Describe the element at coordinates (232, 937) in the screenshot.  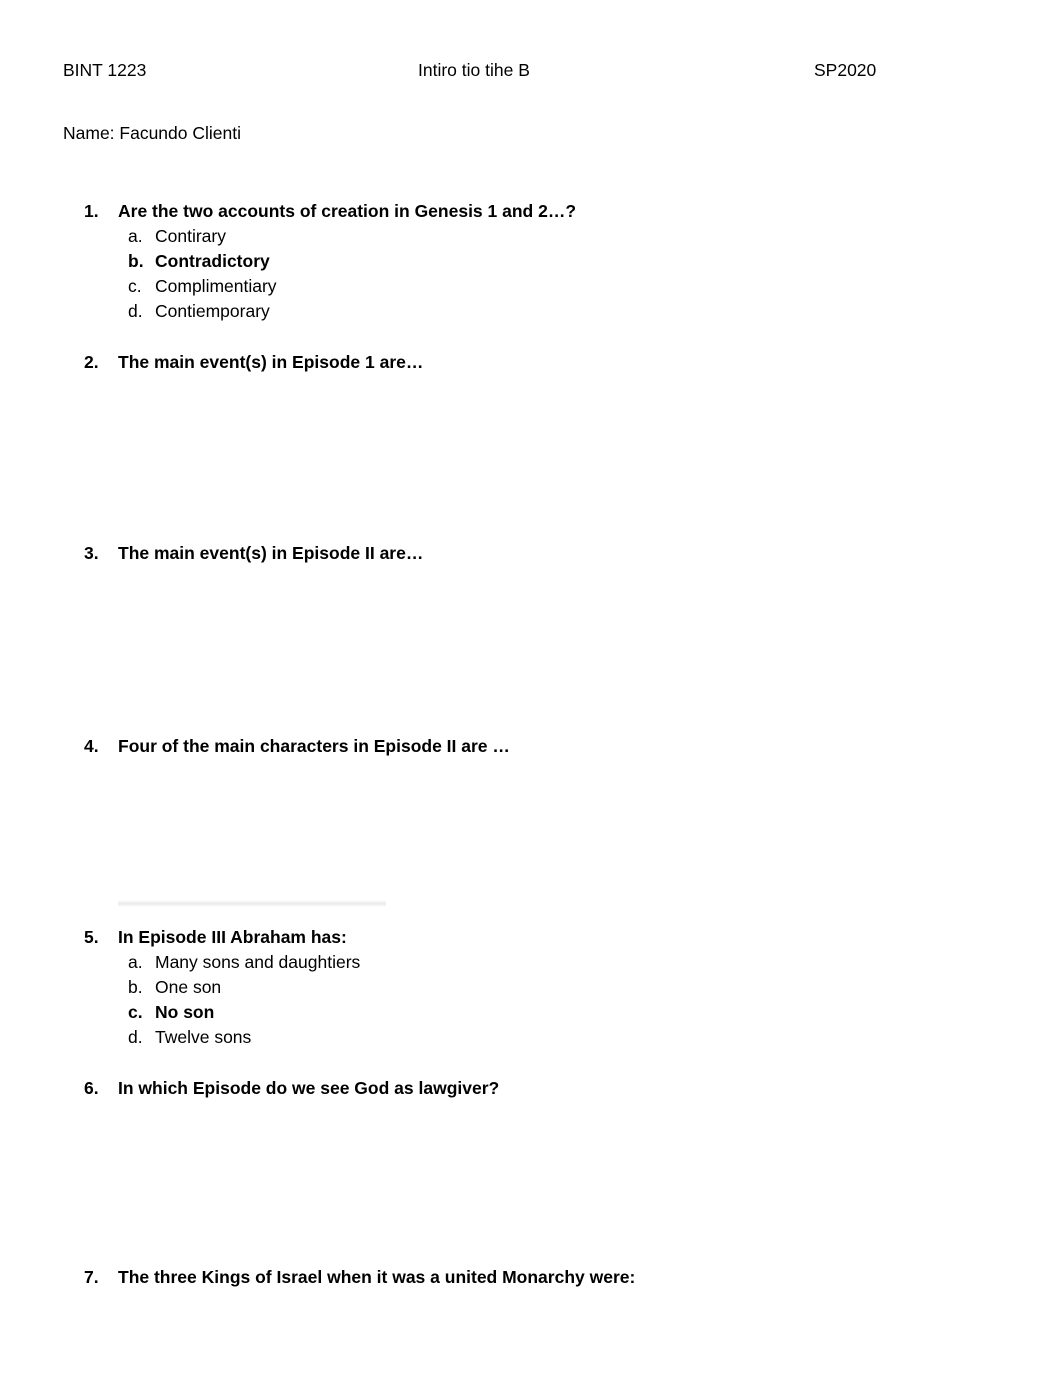
I see `question-text: In Episode III Abraham has:` at that location.